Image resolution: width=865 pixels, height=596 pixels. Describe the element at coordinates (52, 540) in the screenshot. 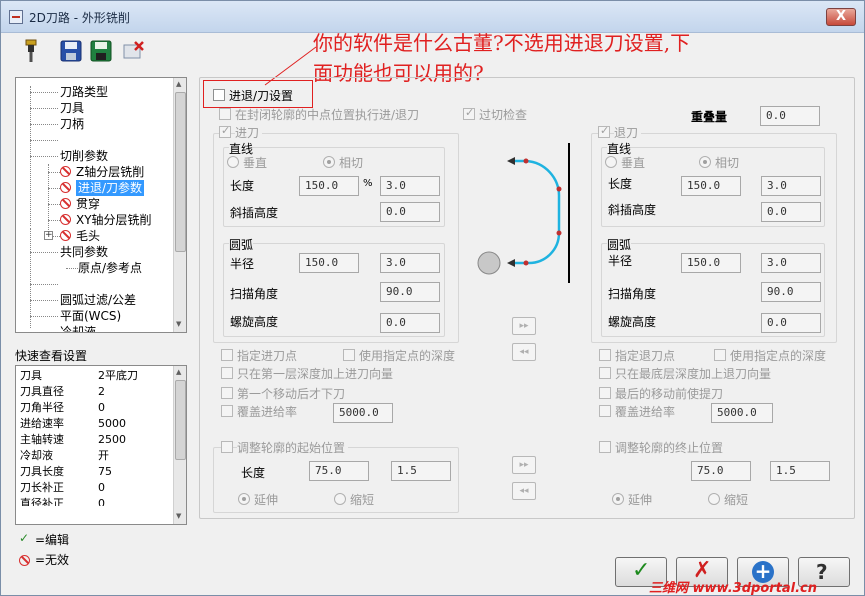

I see `legend-edit: =编辑` at that location.